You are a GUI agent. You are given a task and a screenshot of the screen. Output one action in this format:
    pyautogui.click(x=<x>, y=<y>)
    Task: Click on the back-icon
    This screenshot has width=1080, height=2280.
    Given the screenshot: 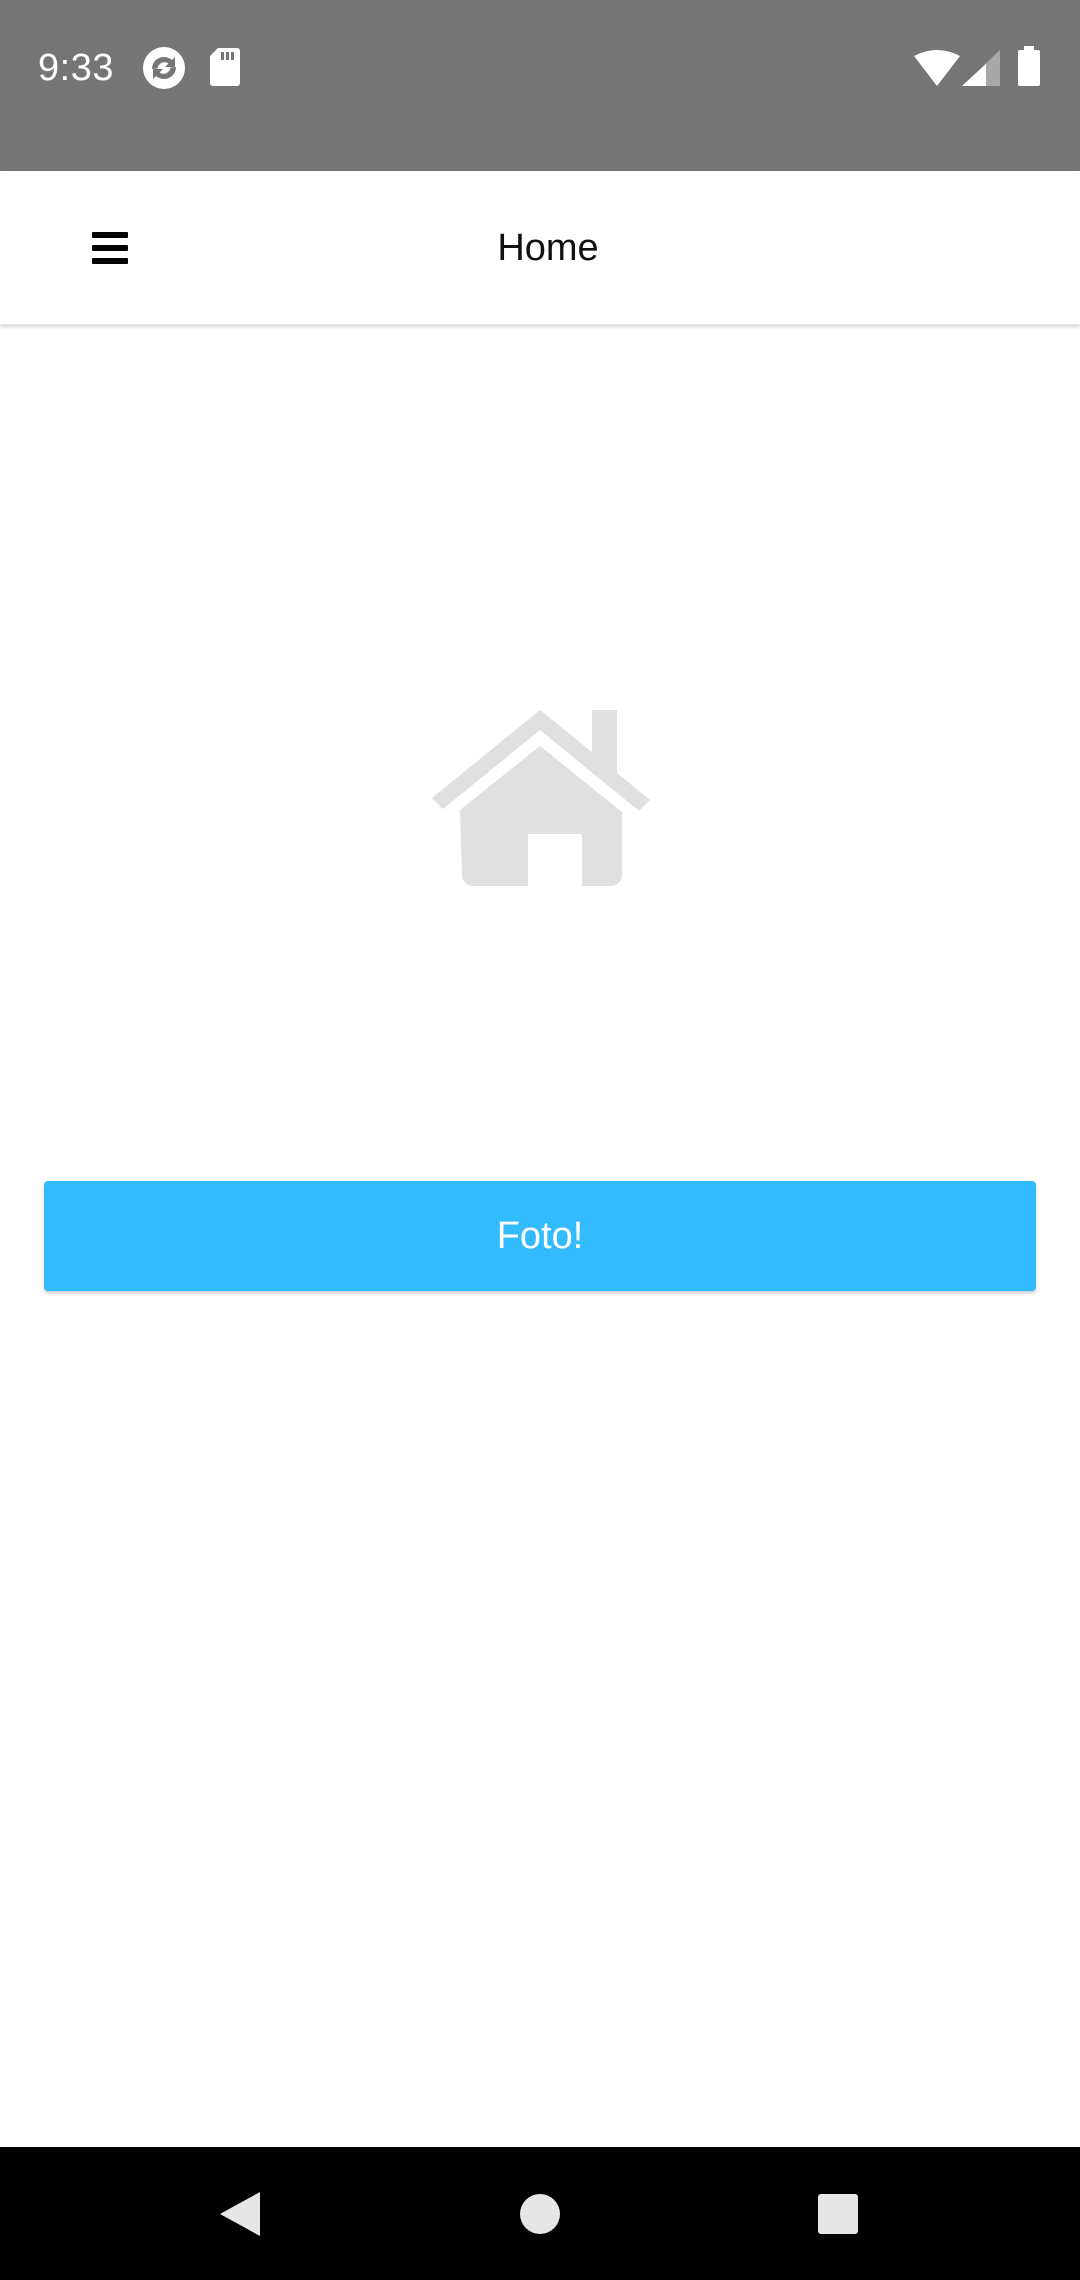 What is the action you would take?
    pyautogui.click(x=240, y=2213)
    